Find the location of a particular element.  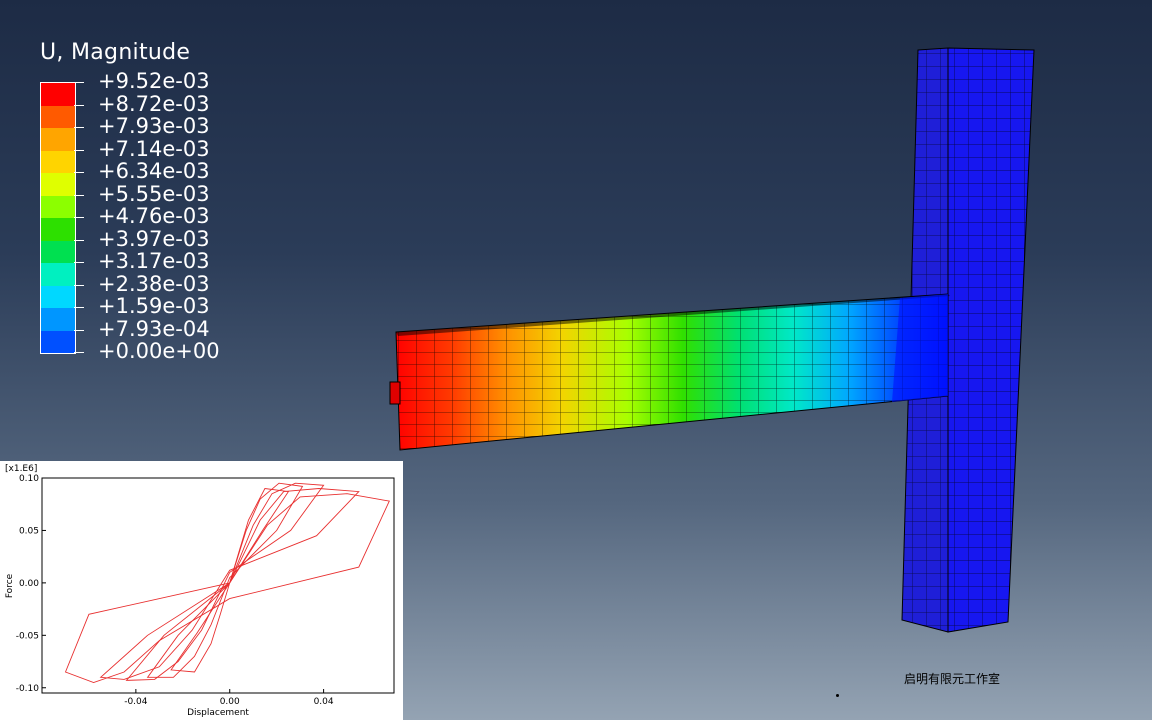

beam is located at coordinates (669, 372).